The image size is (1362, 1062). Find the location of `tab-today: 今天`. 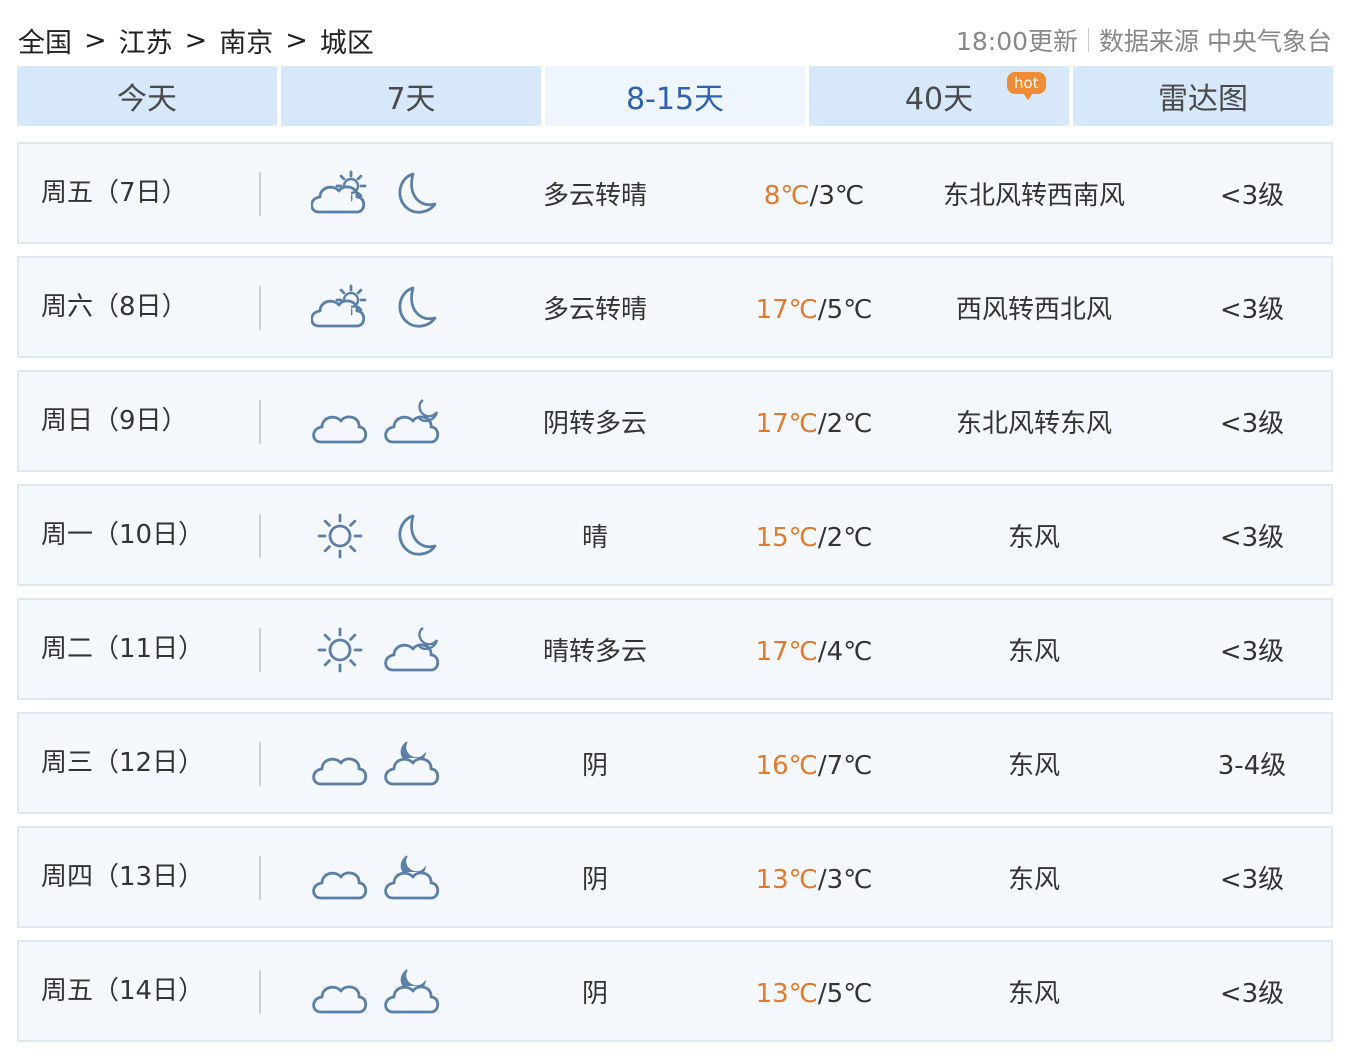

tab-today: 今天 is located at coordinates (147, 96).